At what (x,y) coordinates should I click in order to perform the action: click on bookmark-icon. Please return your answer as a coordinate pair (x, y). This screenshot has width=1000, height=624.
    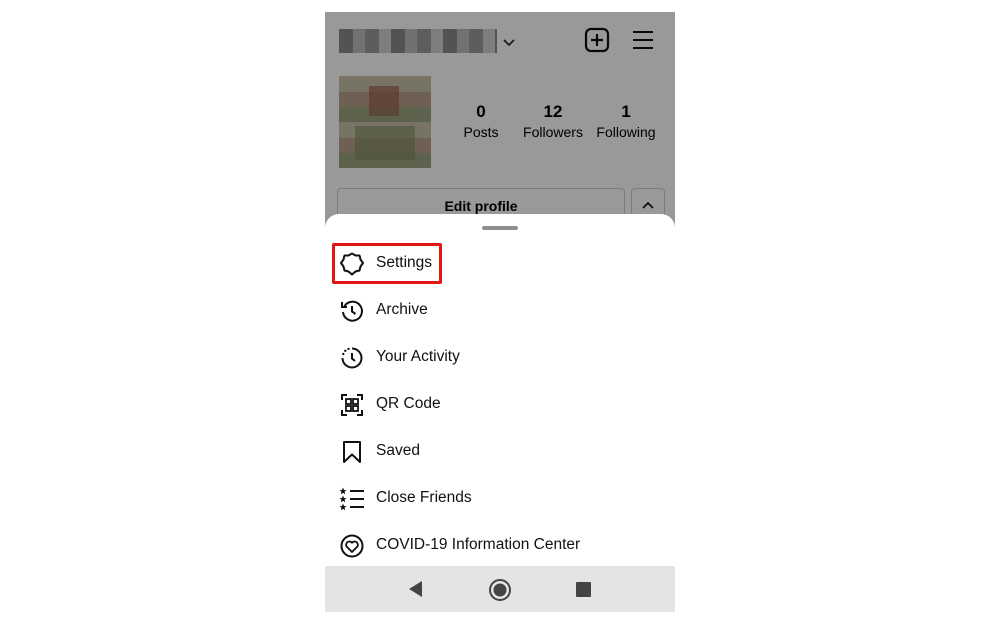
    Looking at the image, I should click on (352, 452).